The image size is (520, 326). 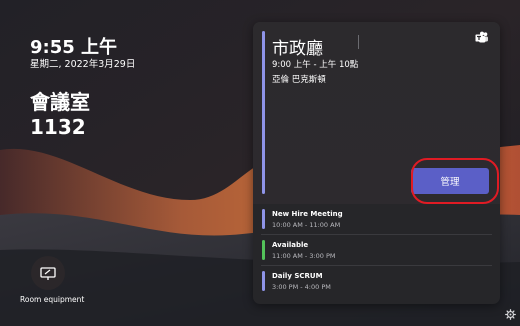 What do you see at coordinates (455, 181) in the screenshot?
I see `manage-button-highlight` at bounding box center [455, 181].